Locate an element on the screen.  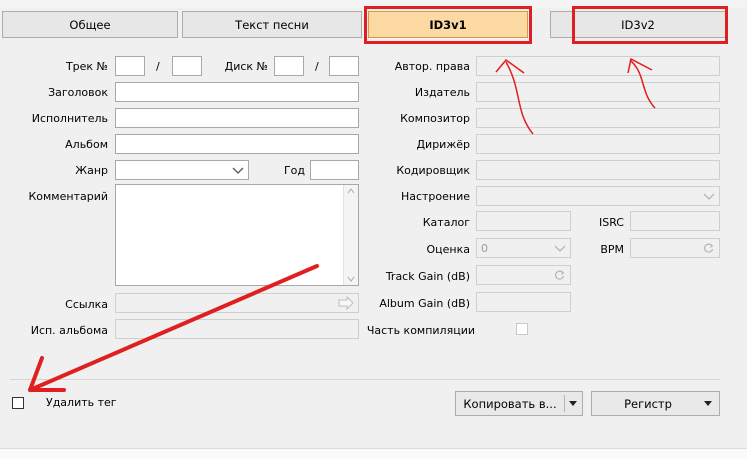
tab-label: ID3v1 is located at coordinates (448, 24).